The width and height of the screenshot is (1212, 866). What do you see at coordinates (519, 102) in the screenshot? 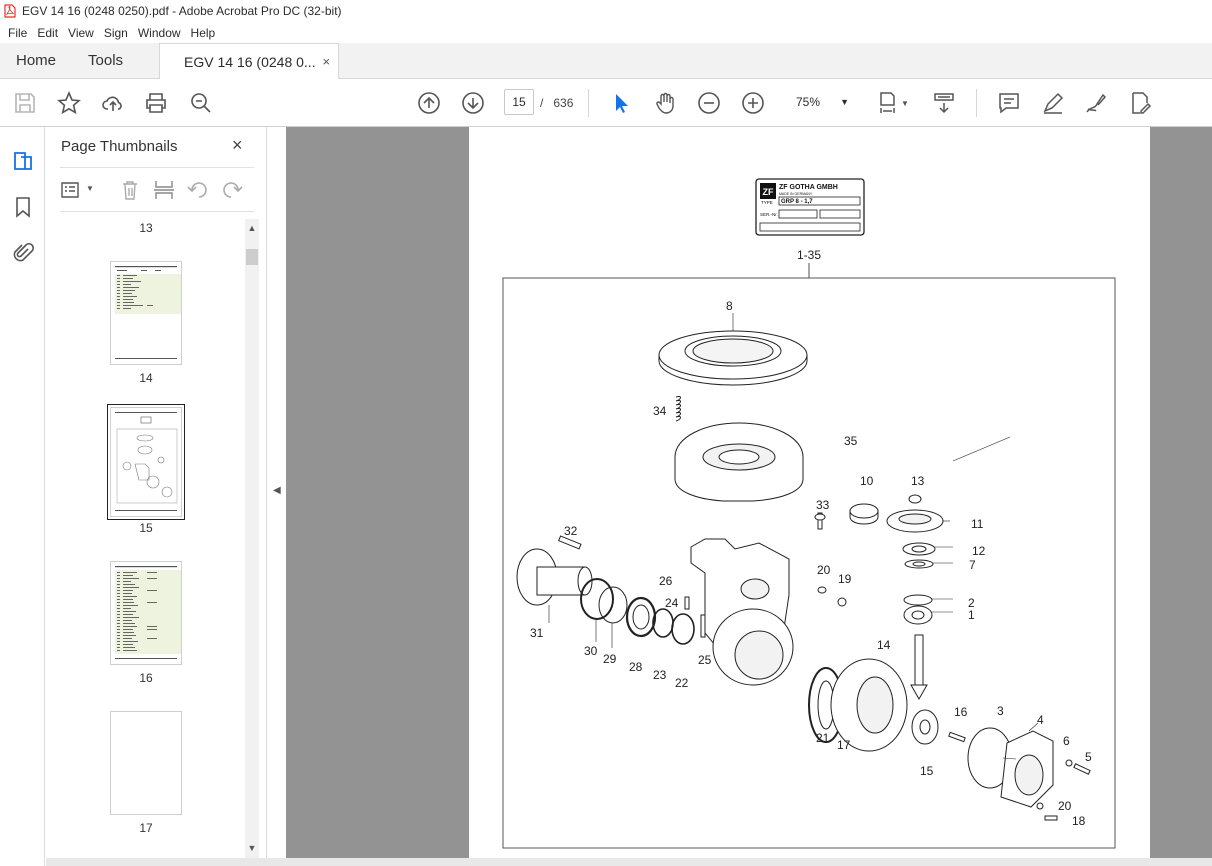
I see `page-number-input: 15` at bounding box center [519, 102].